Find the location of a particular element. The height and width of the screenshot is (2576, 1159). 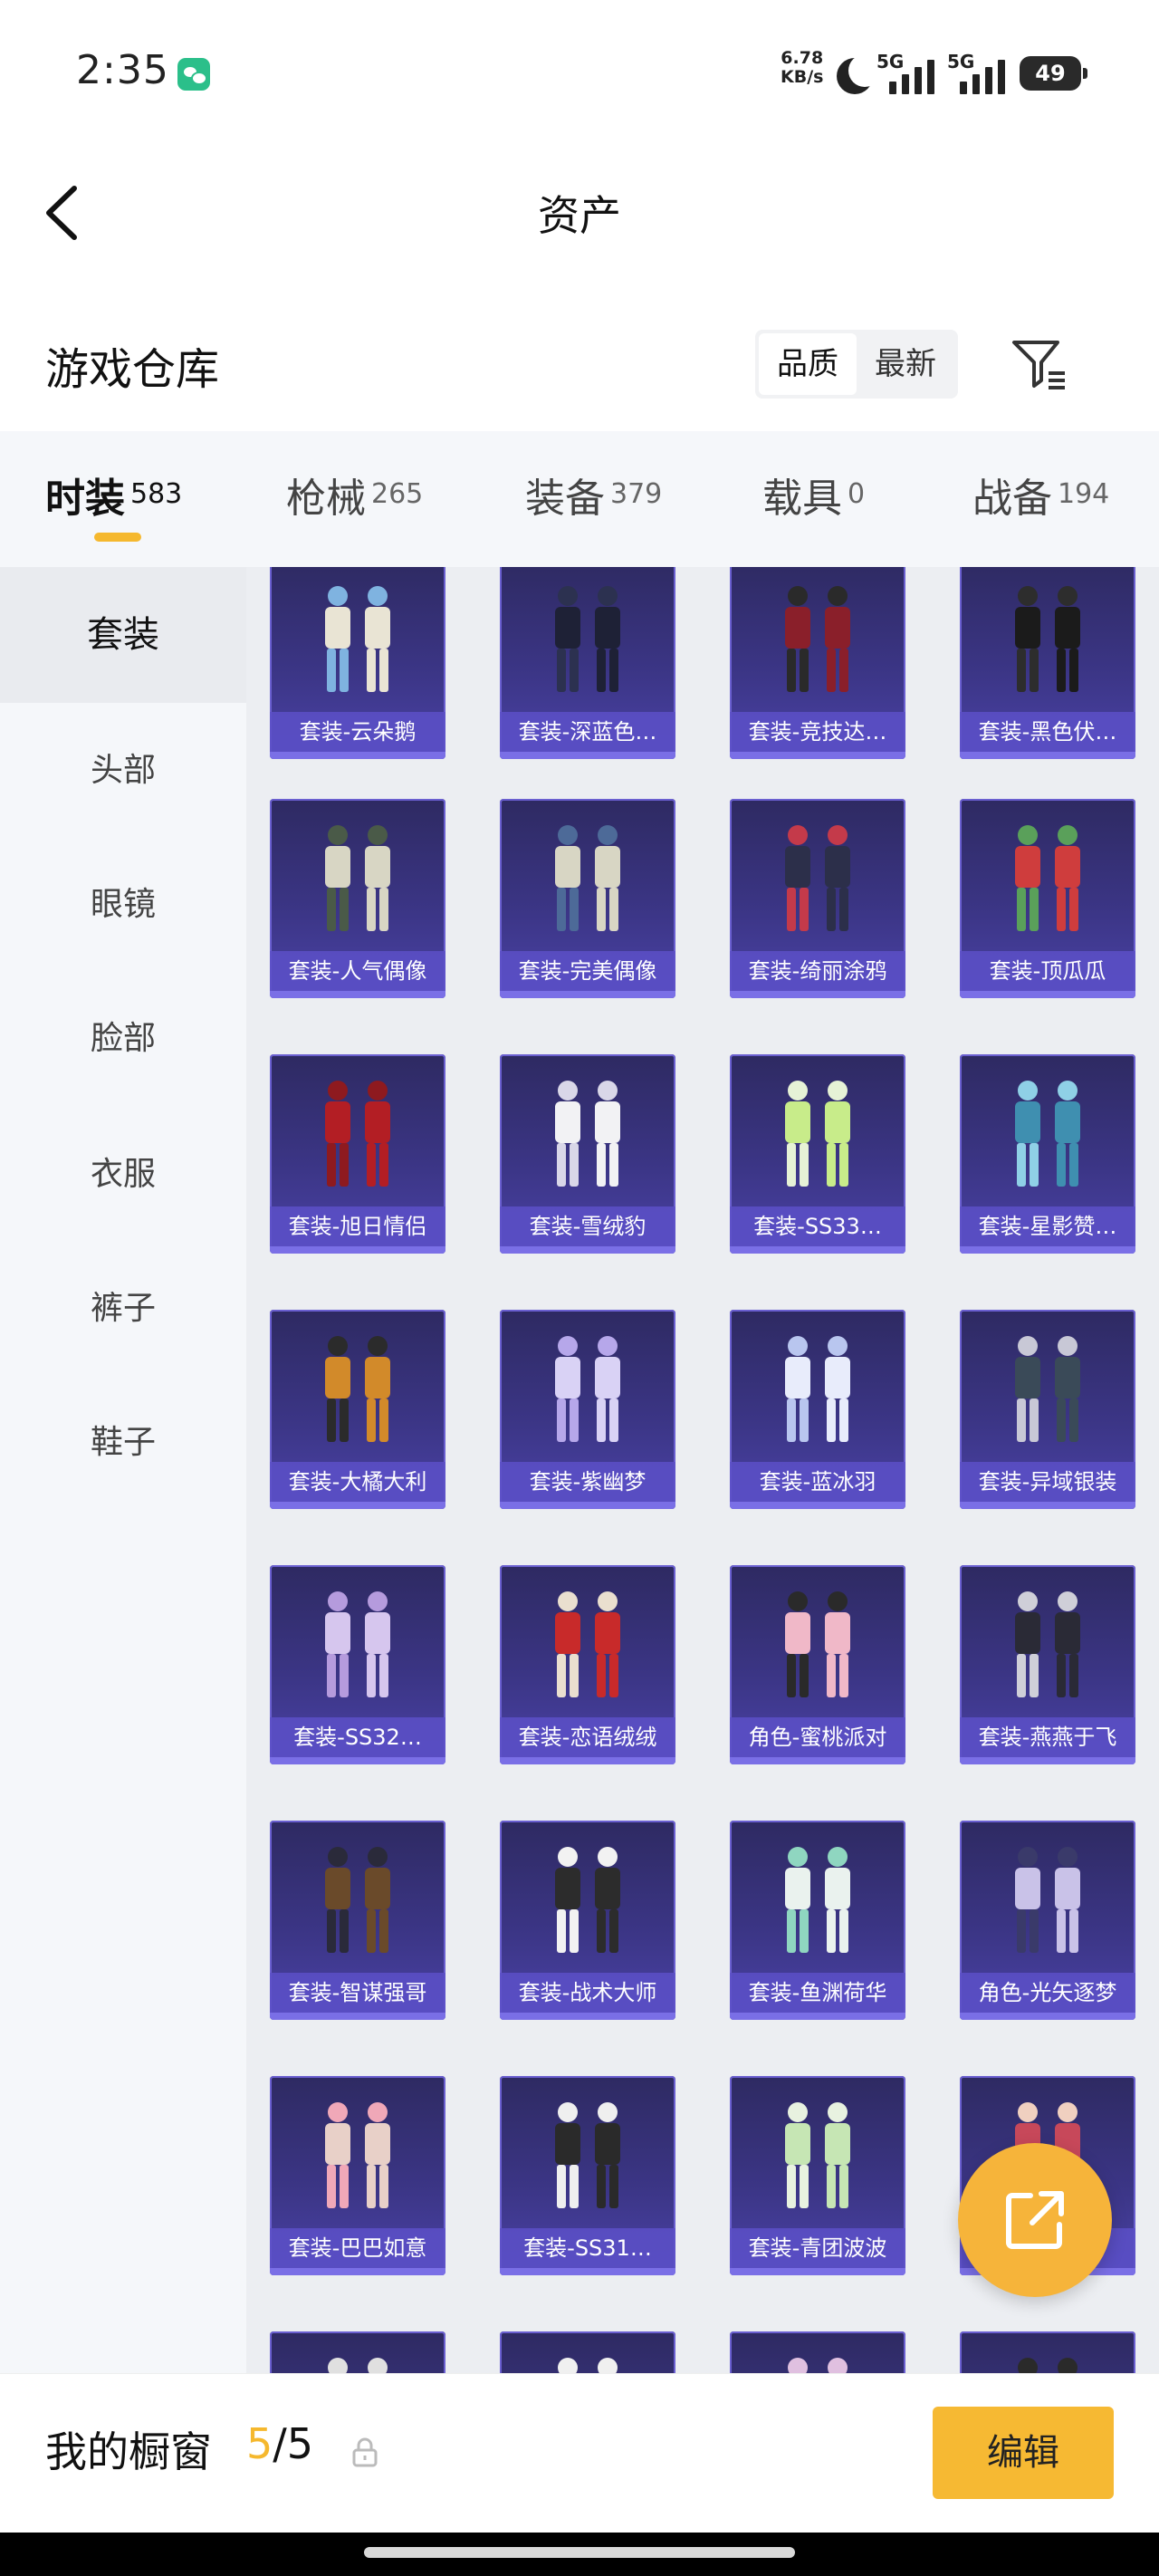

sidebar-item-glasses: 眼镜 is located at coordinates (123, 905).